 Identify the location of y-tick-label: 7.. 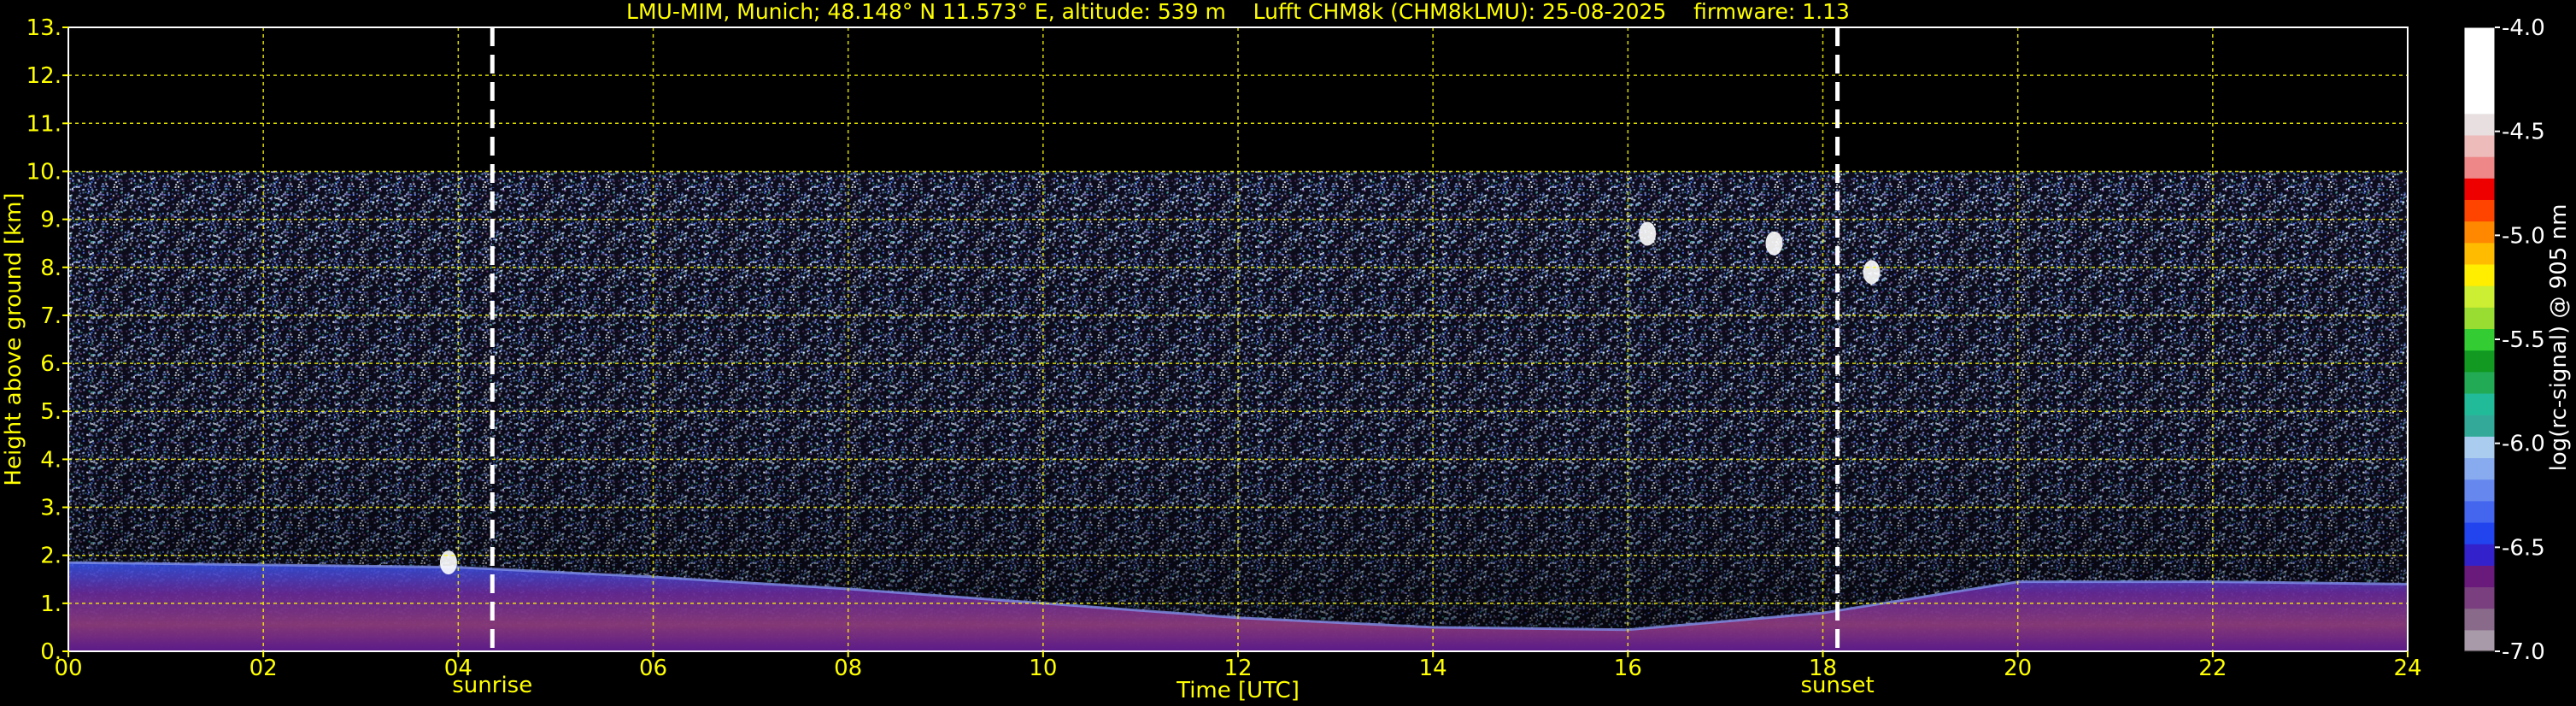
(51, 316).